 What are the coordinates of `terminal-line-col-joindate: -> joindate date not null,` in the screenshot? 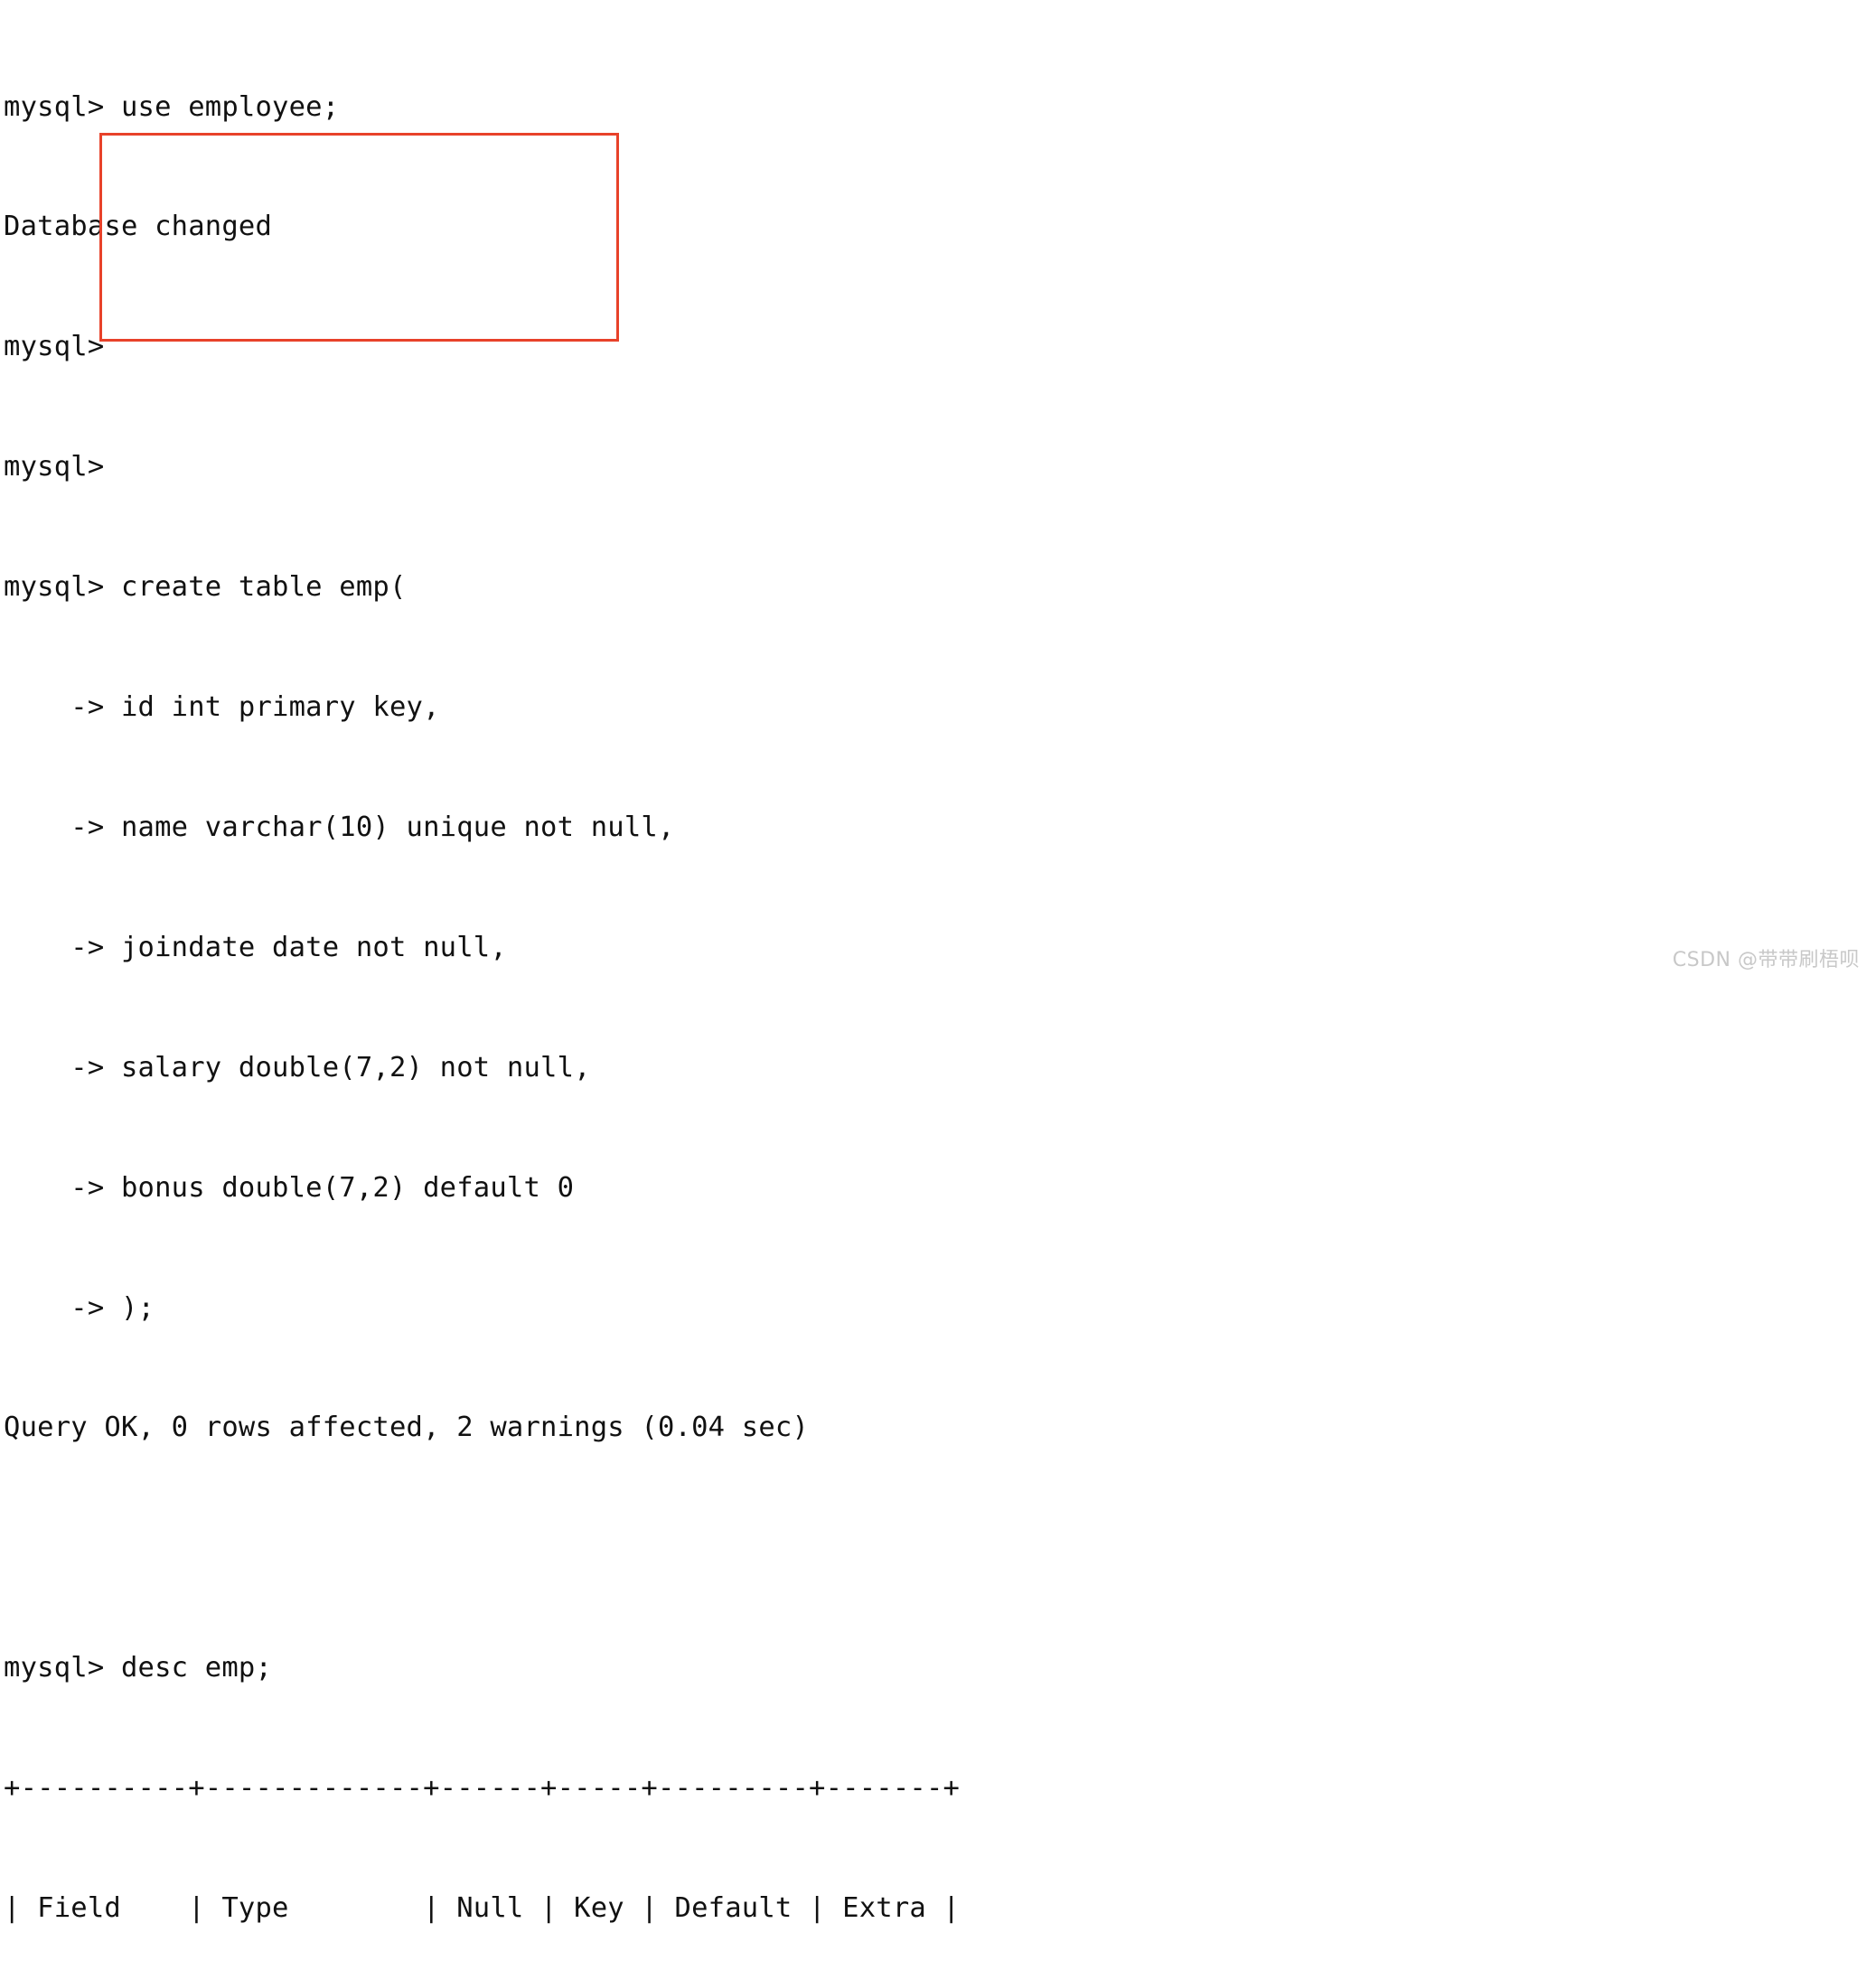 It's located at (255, 947).